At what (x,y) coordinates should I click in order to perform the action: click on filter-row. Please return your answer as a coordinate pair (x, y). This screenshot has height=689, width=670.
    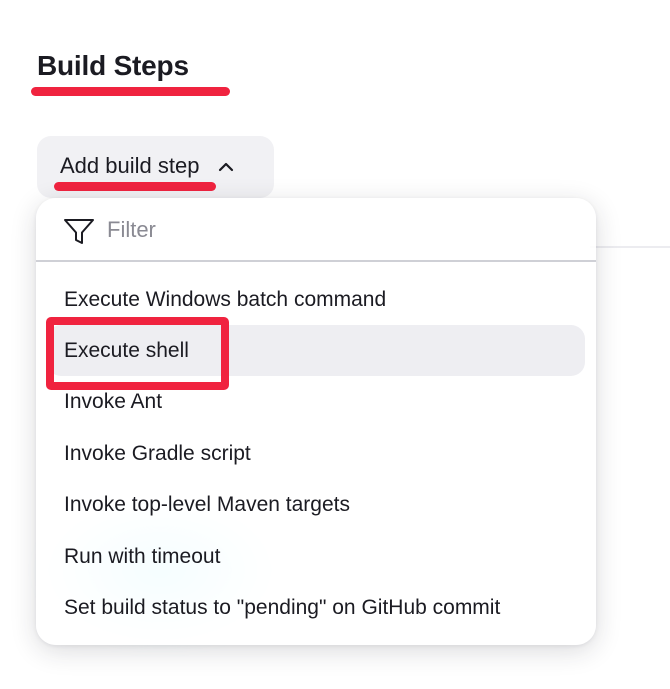
    Looking at the image, I should click on (316, 230).